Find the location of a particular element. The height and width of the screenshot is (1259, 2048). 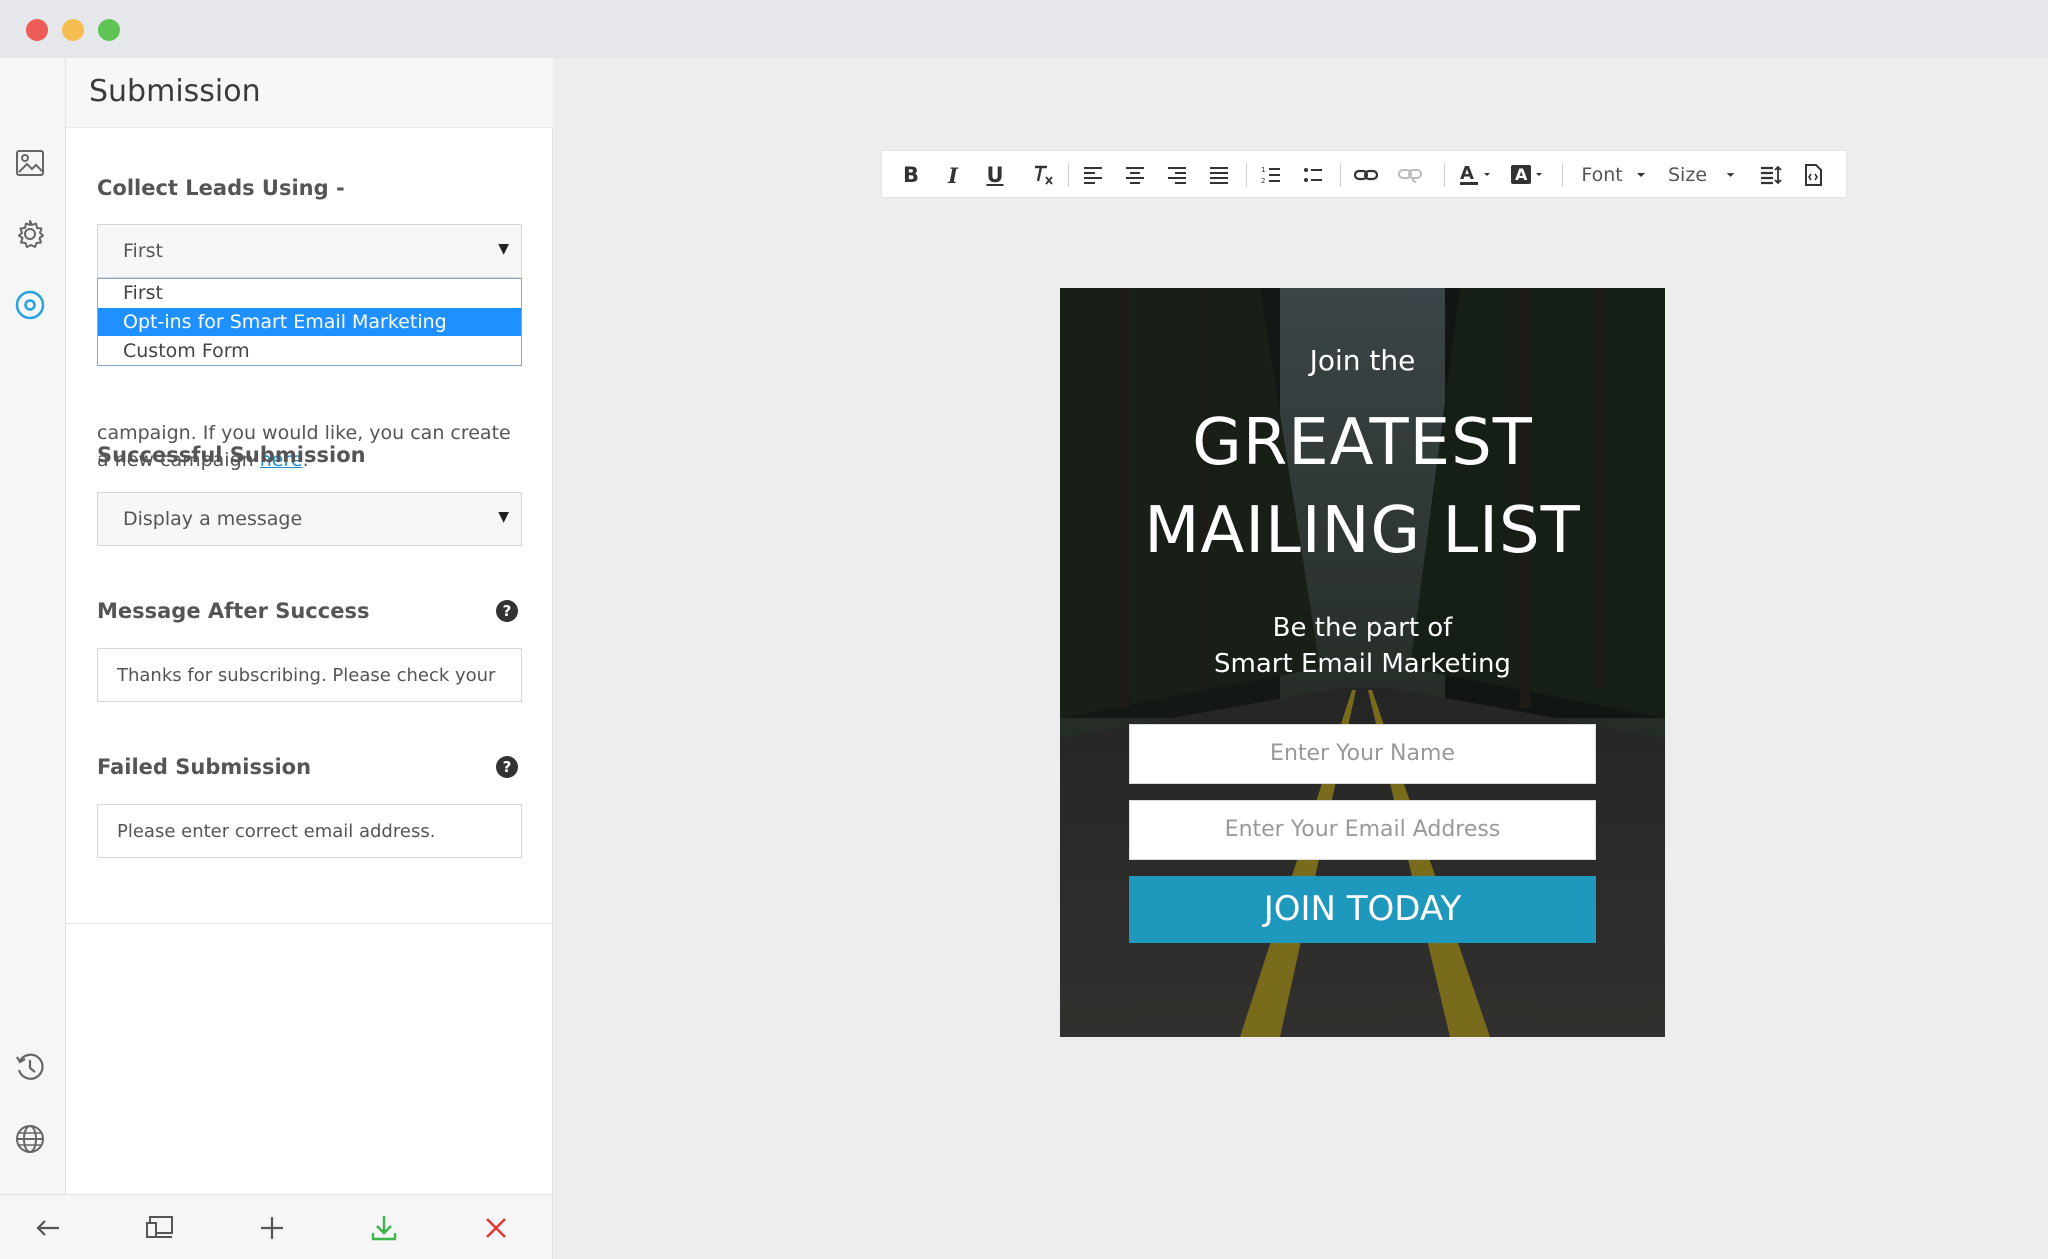

close-icon is located at coordinates (496, 1228).